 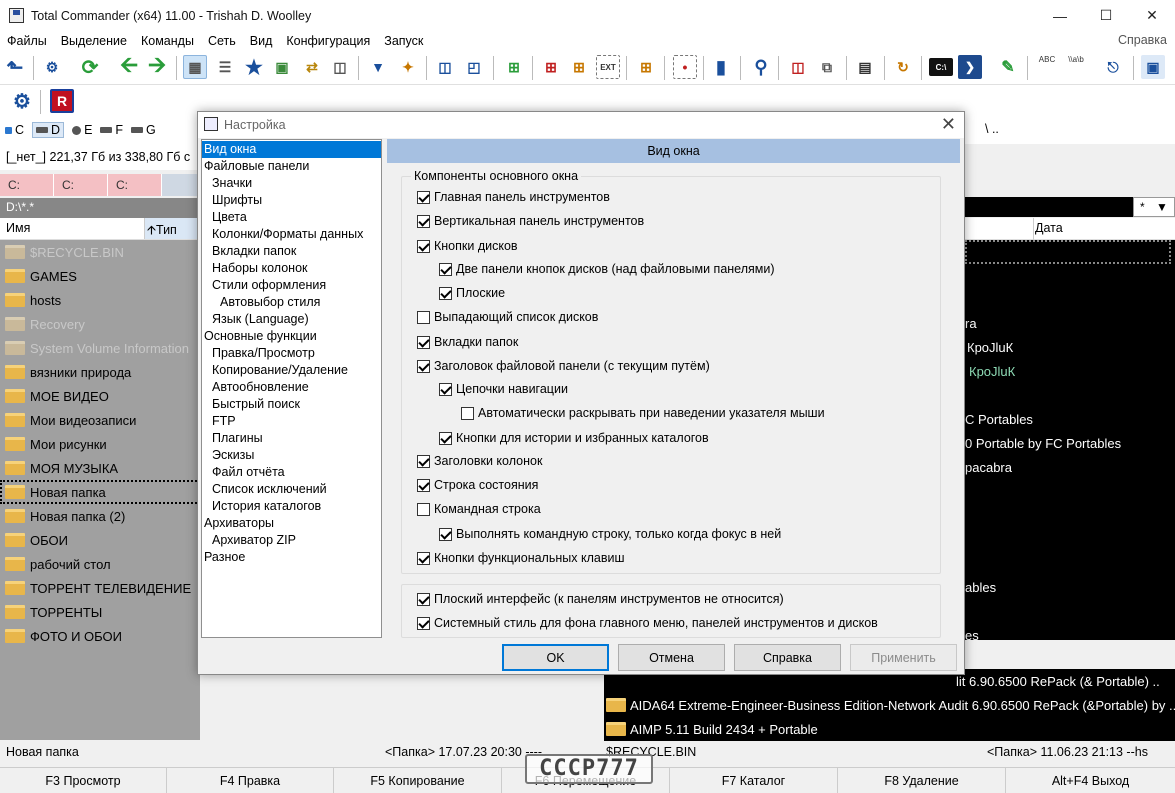 I want to click on panel-icon: ◫, so click(x=445, y=67).